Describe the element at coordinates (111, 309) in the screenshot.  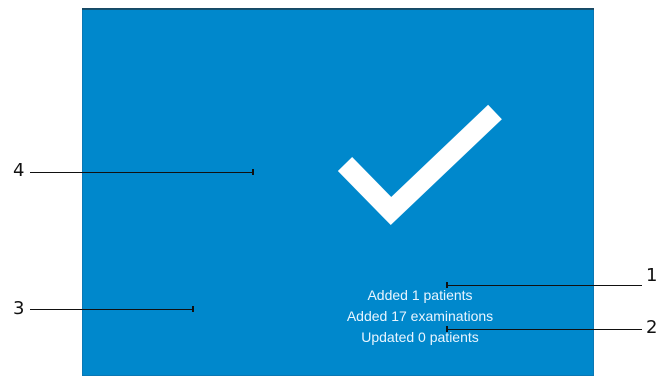
I see `callout-3-leader` at that location.